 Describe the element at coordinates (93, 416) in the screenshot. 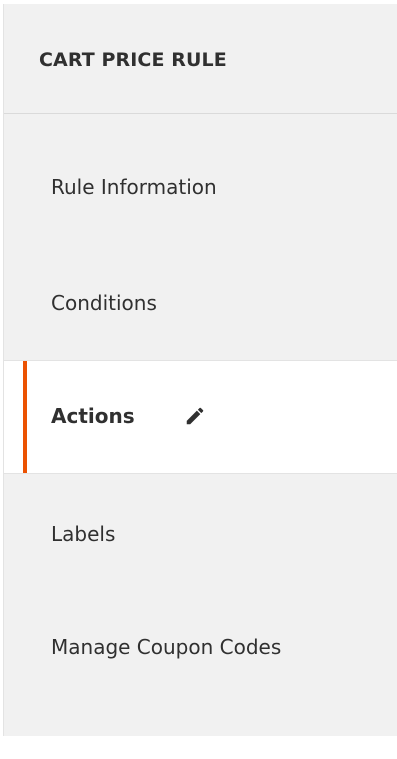

I see `sidebar-item-label: Actions` at that location.